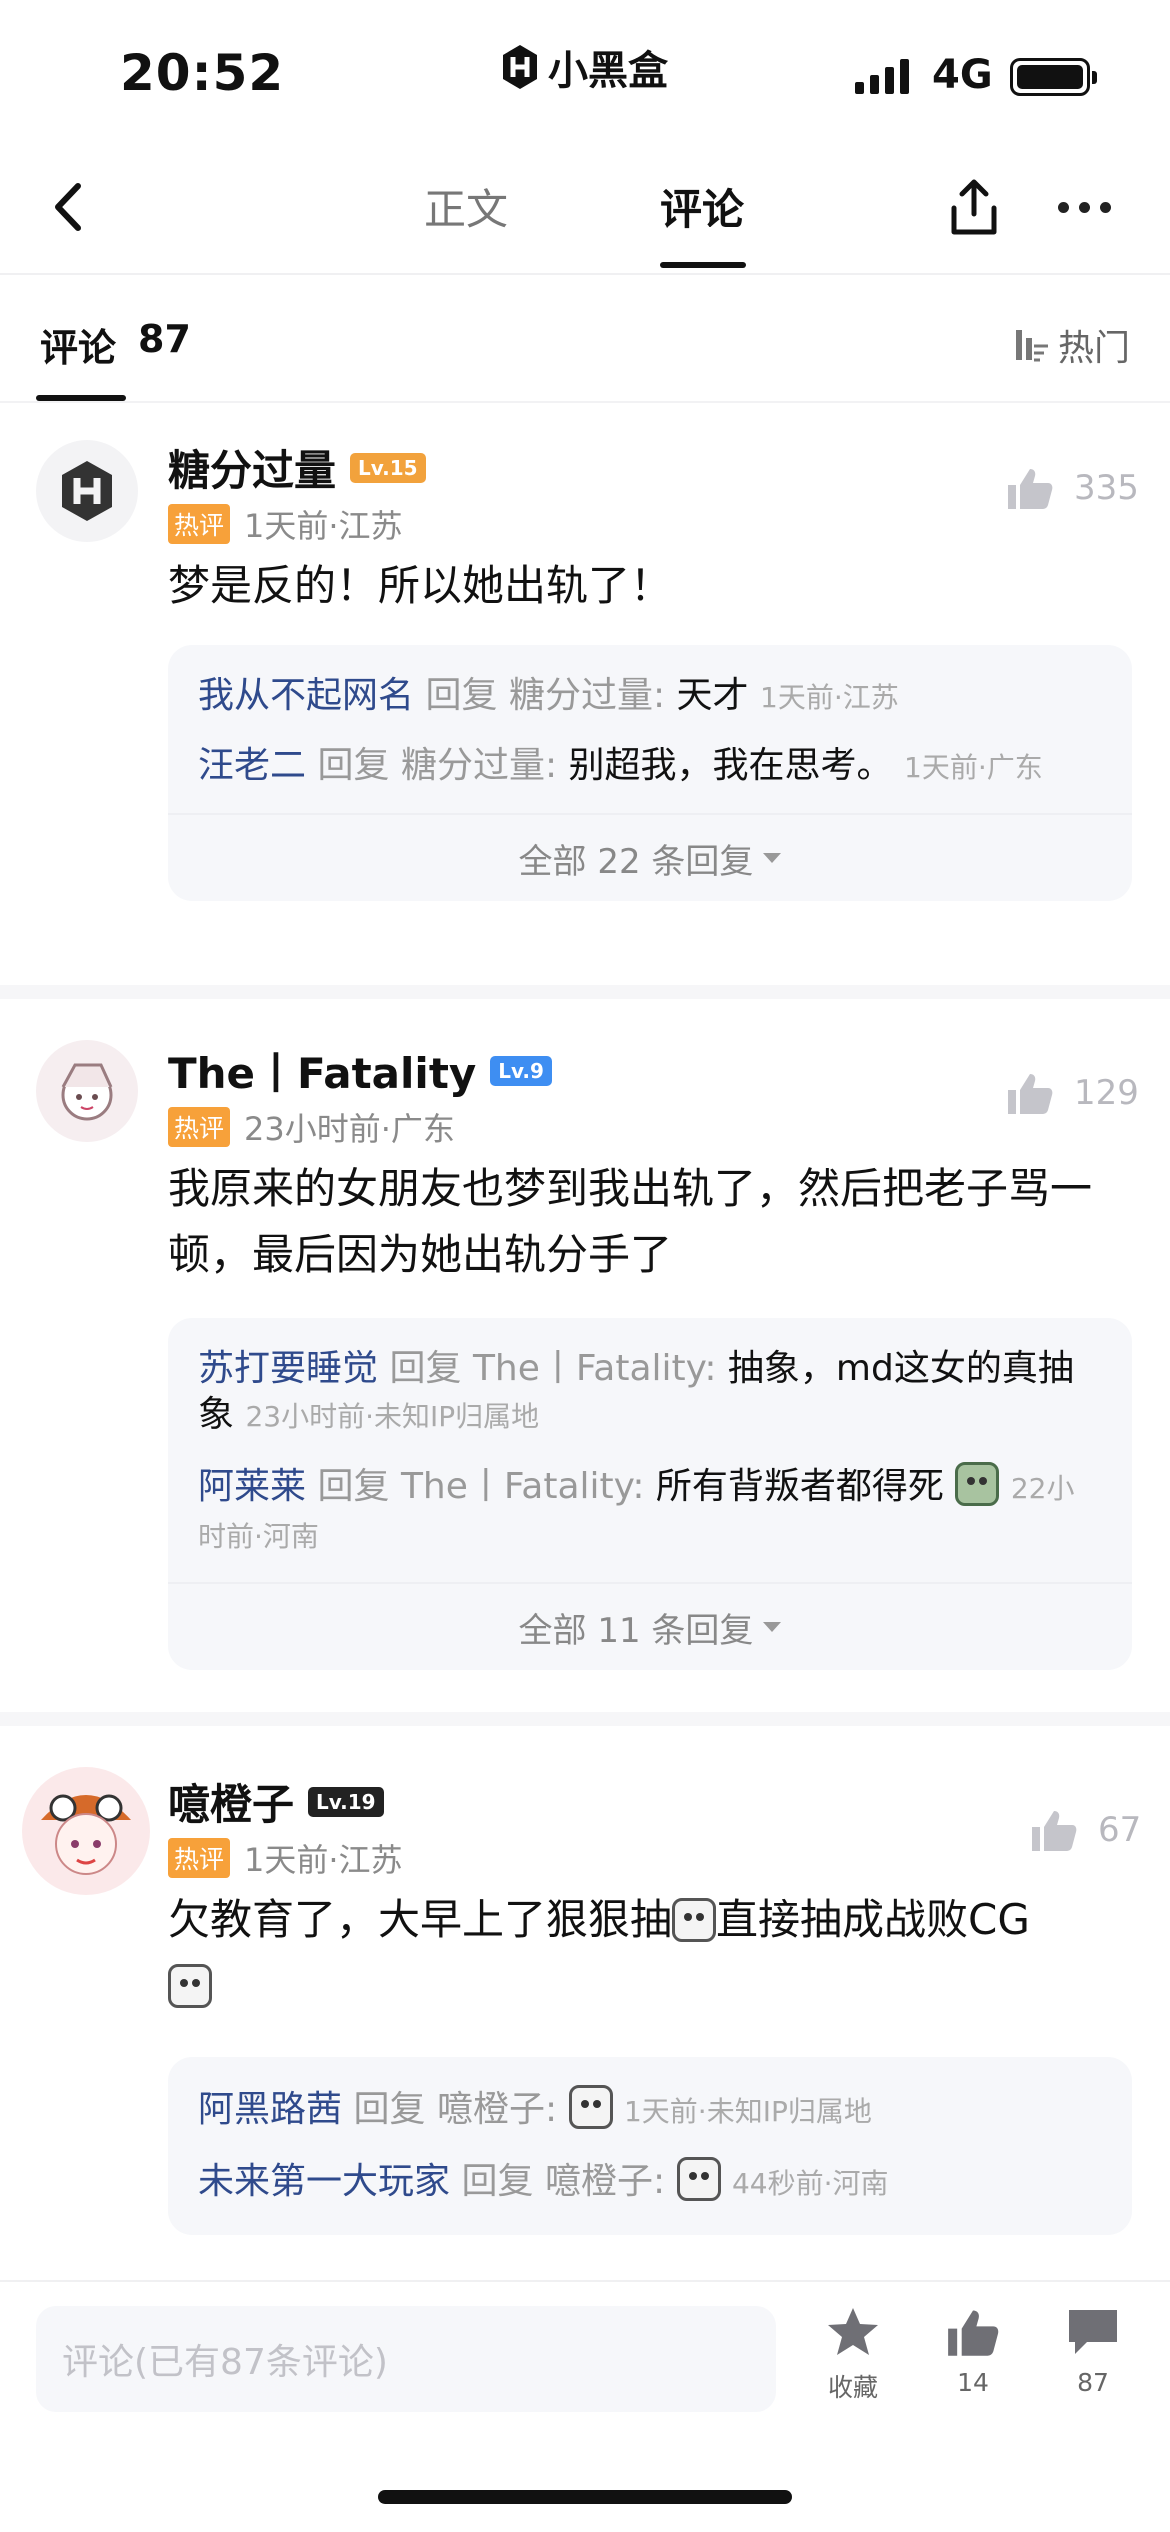 This screenshot has height=2532, width=1170. Describe the element at coordinates (585, 339) in the screenshot. I see `comments-header: 评论 87 热门` at that location.